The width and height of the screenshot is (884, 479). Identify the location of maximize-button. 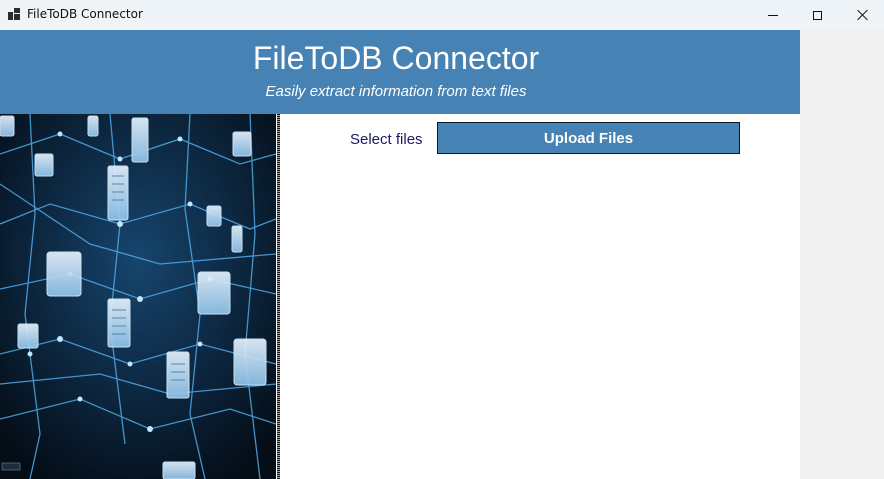
(817, 15).